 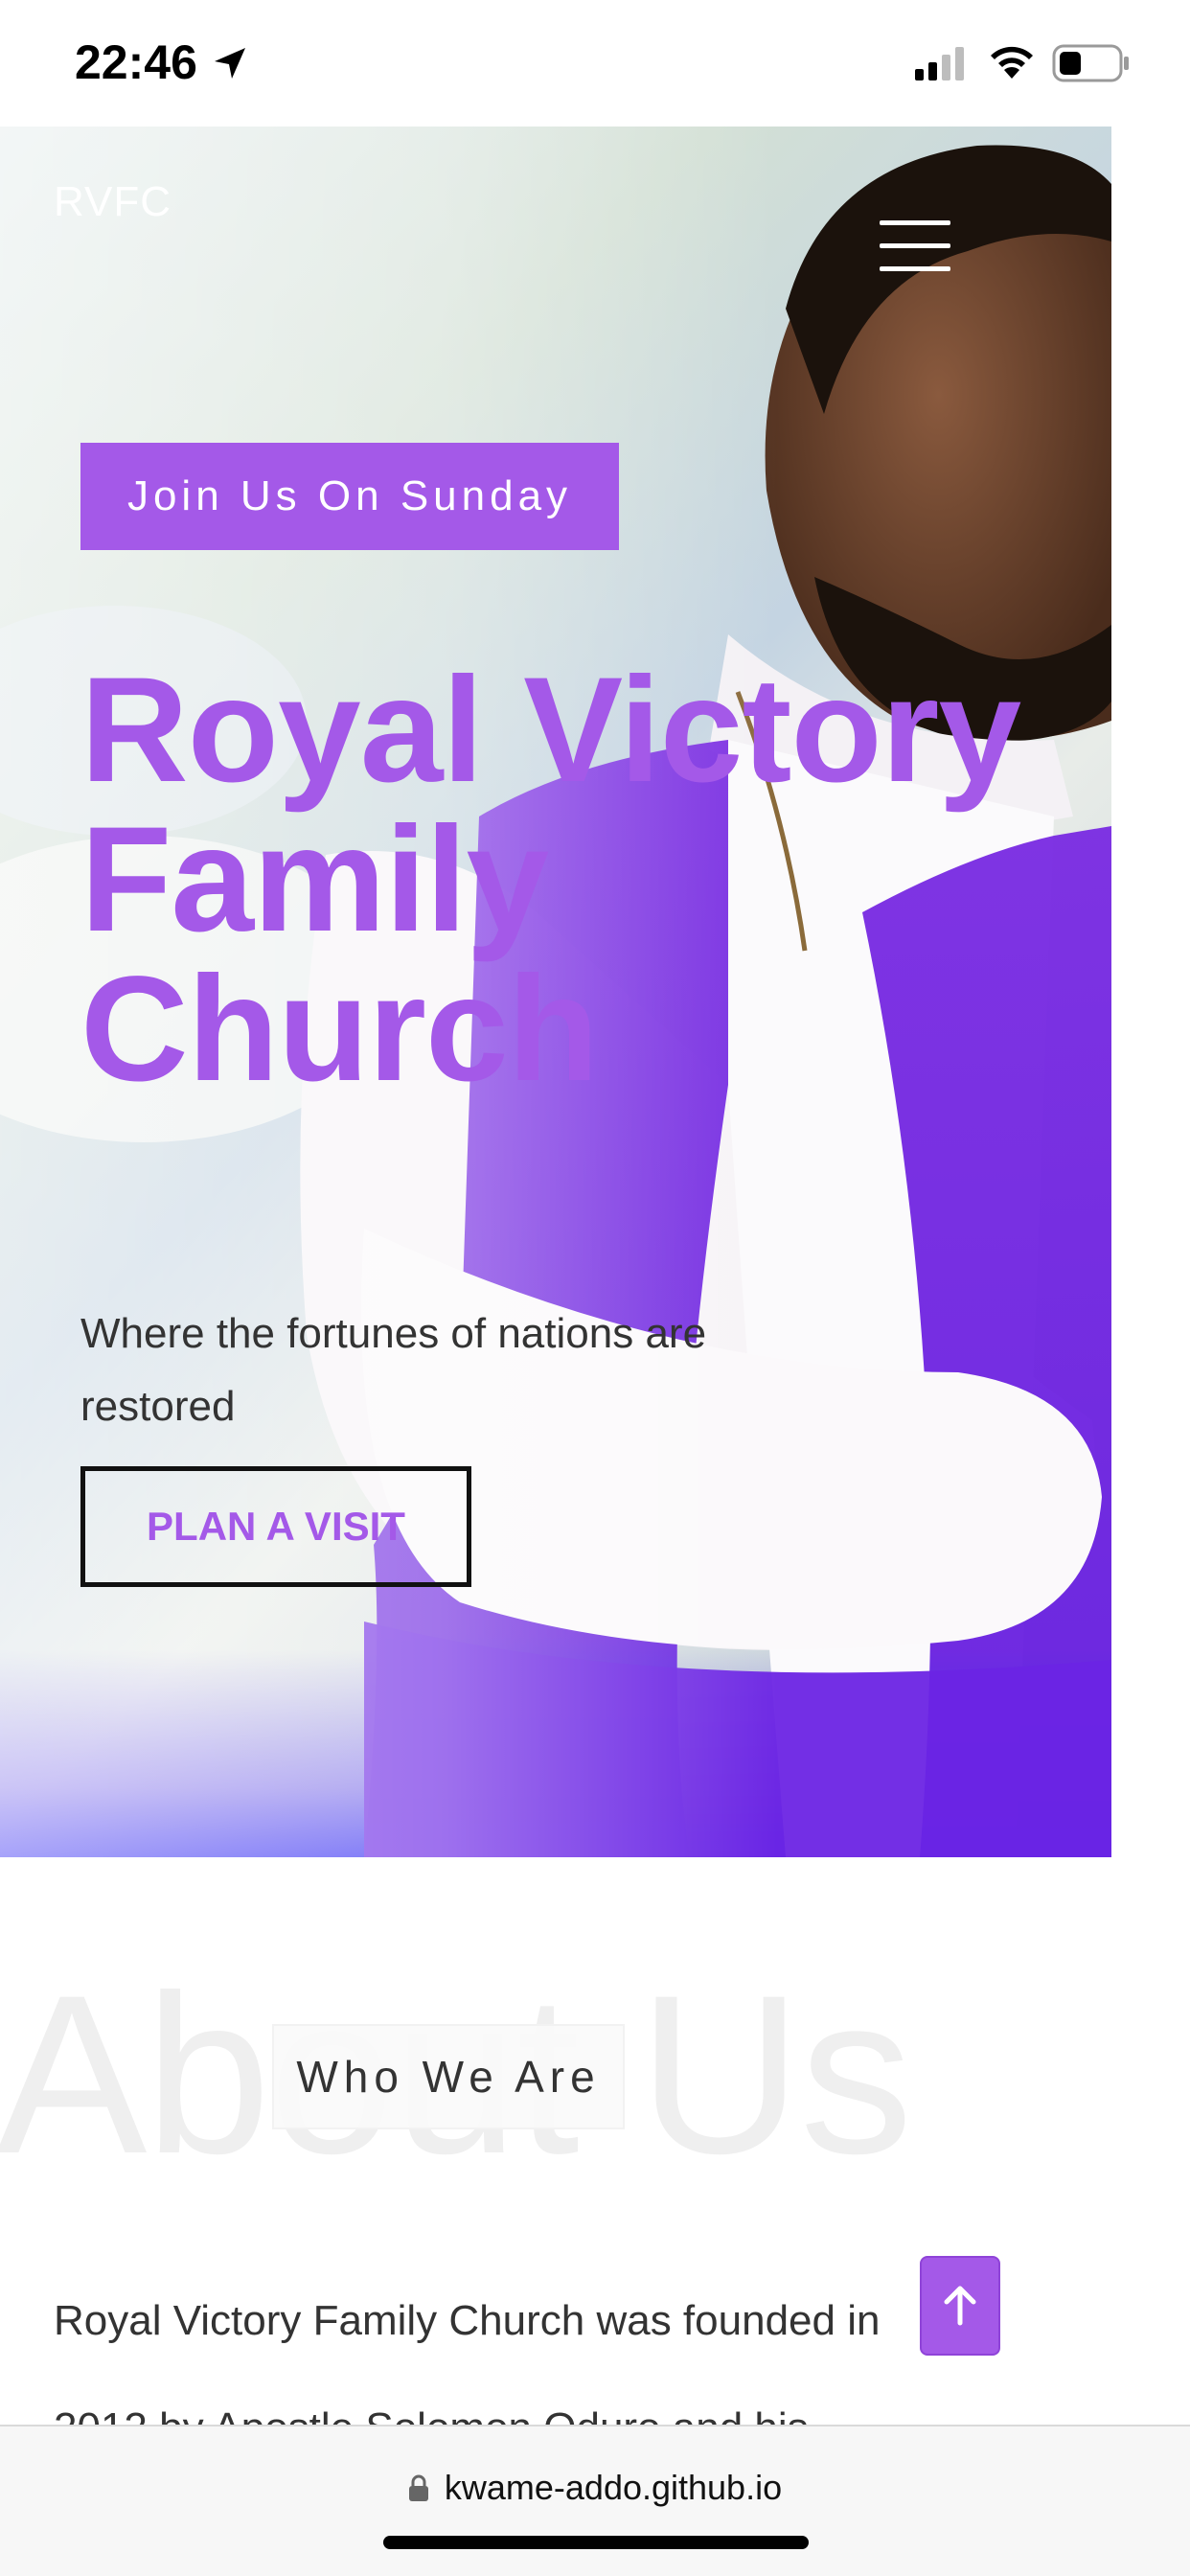 What do you see at coordinates (418, 2487) in the screenshot?
I see `lock-icon` at bounding box center [418, 2487].